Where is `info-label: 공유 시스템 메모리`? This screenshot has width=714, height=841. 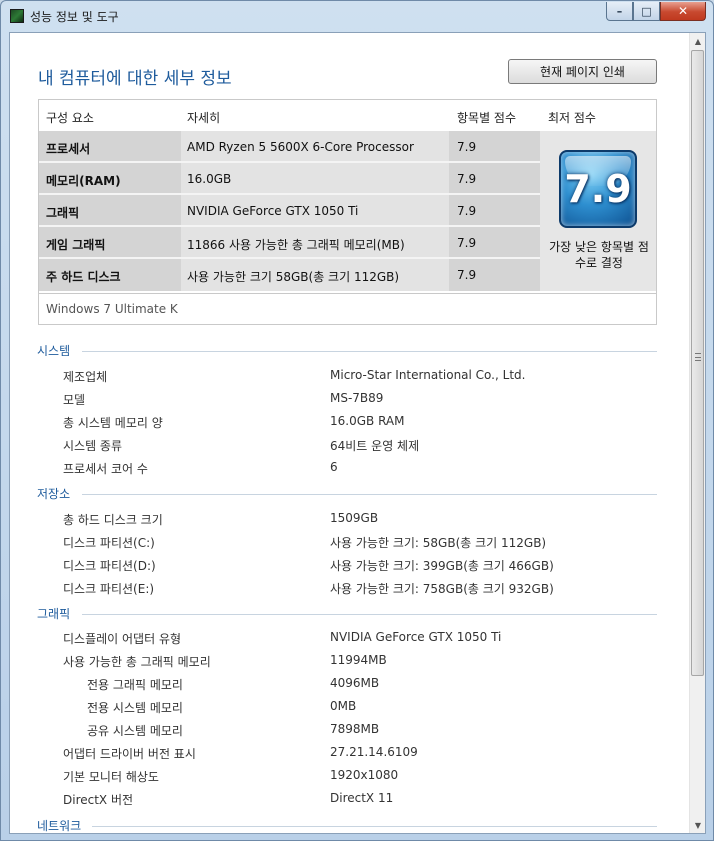
info-label: 공유 시스템 메모리 is located at coordinates (135, 731).